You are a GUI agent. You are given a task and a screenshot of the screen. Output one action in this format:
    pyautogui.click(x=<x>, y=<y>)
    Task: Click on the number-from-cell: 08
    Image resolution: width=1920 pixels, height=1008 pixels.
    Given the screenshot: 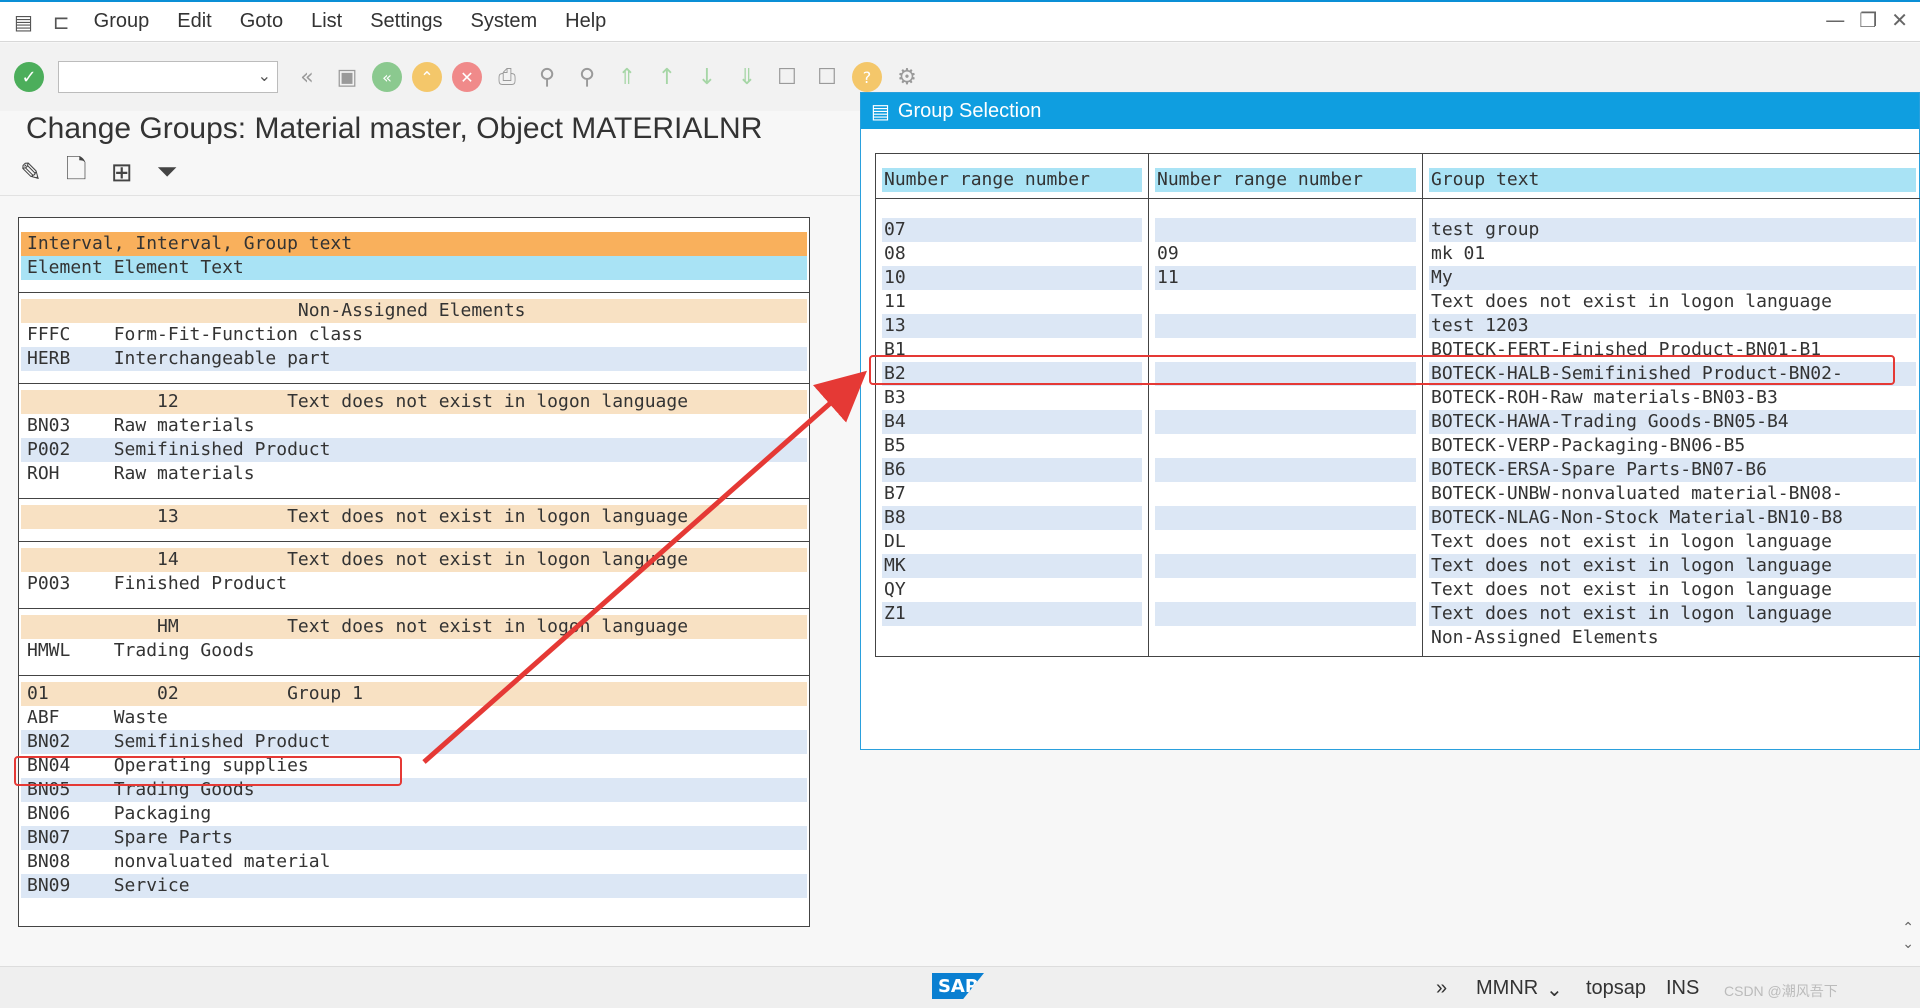 What is the action you would take?
    pyautogui.click(x=1012, y=254)
    